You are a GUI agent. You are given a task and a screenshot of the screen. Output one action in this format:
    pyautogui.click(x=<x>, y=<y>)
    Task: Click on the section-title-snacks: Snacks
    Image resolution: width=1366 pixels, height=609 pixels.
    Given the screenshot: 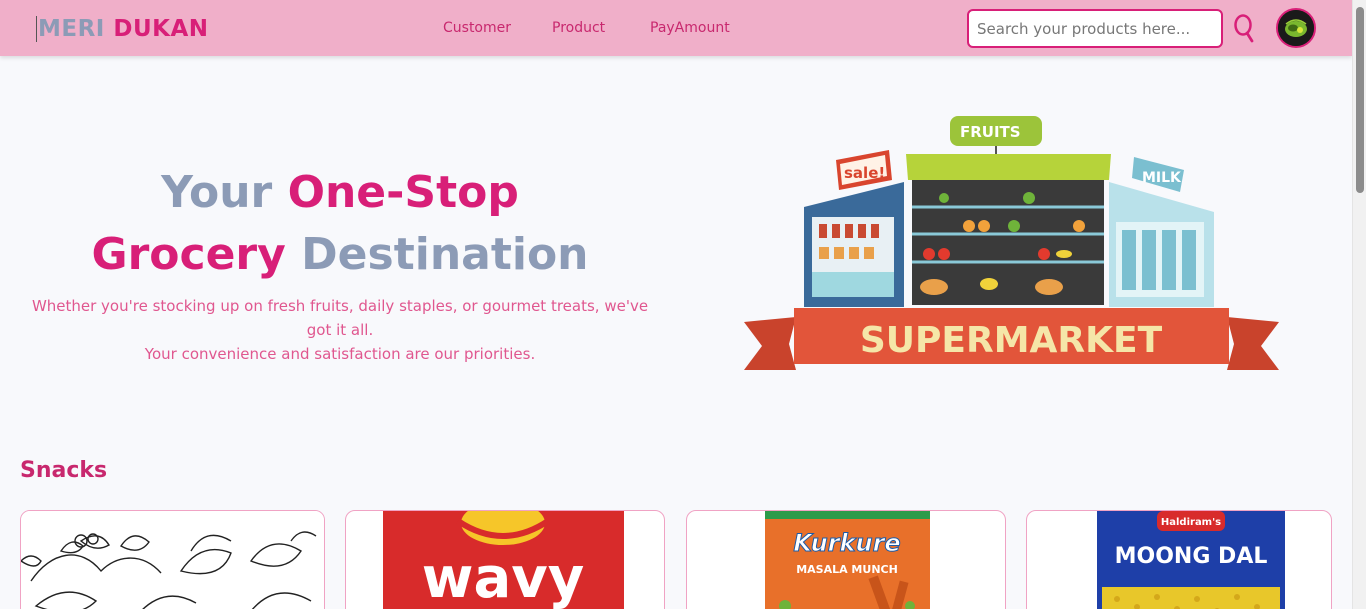 What is the action you would take?
    pyautogui.click(x=64, y=470)
    